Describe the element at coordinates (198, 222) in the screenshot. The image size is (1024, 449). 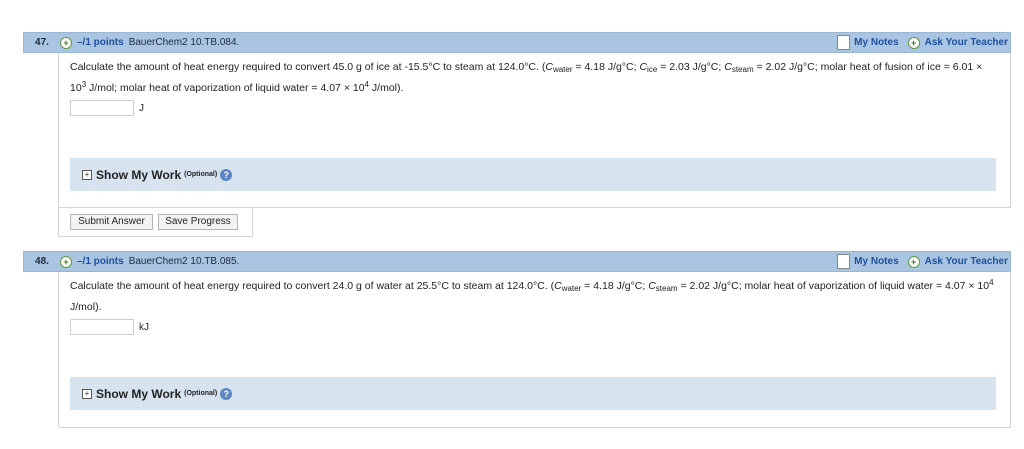
I see `save-progress-button: Save Progress` at that location.